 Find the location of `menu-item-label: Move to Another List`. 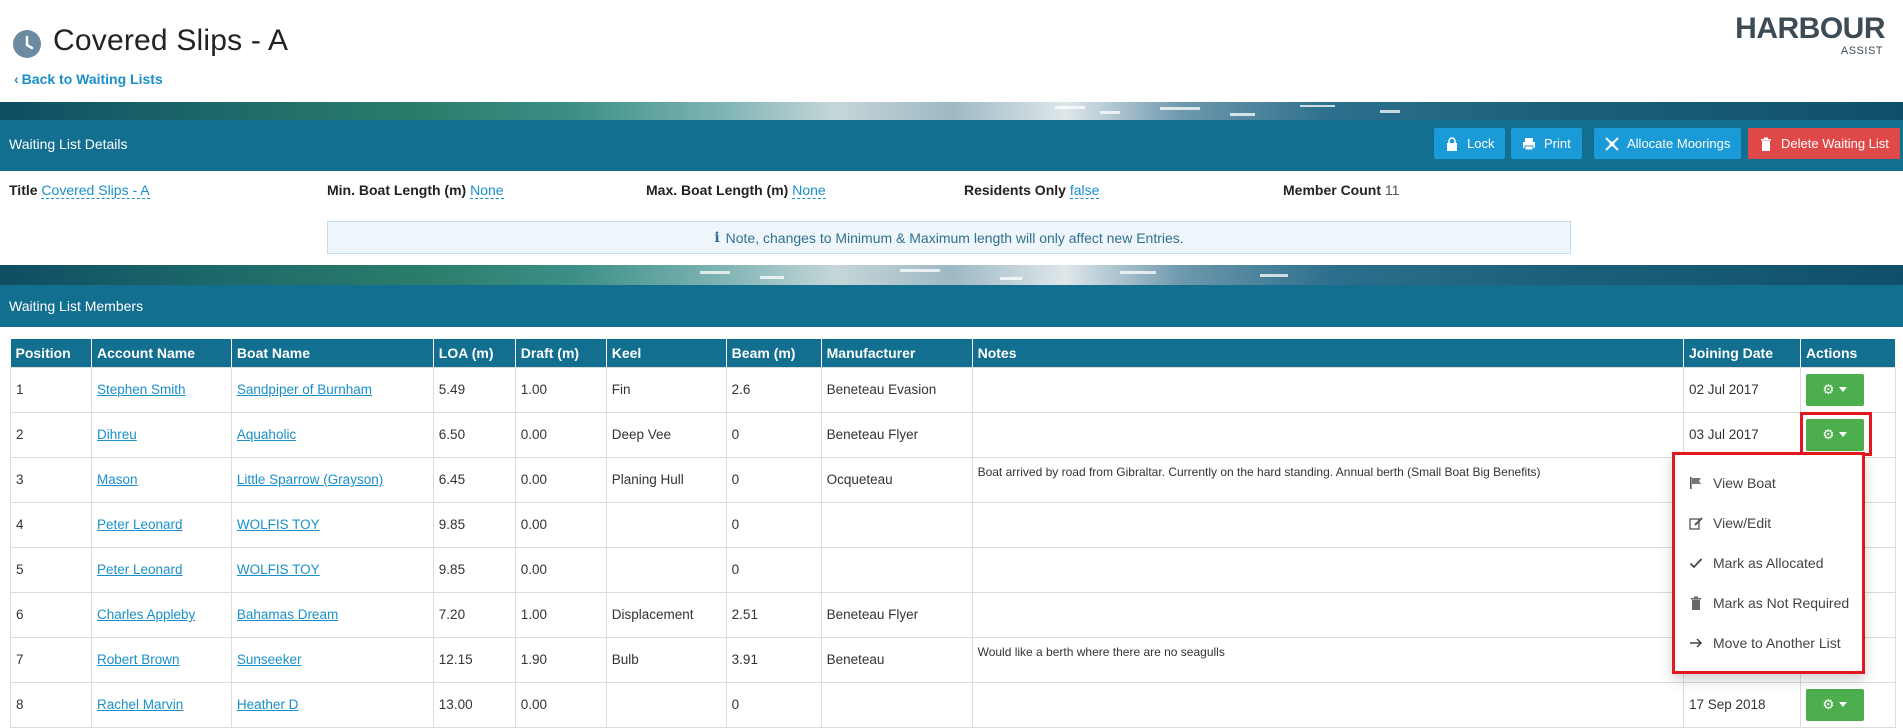

menu-item-label: Move to Another List is located at coordinates (1777, 643).